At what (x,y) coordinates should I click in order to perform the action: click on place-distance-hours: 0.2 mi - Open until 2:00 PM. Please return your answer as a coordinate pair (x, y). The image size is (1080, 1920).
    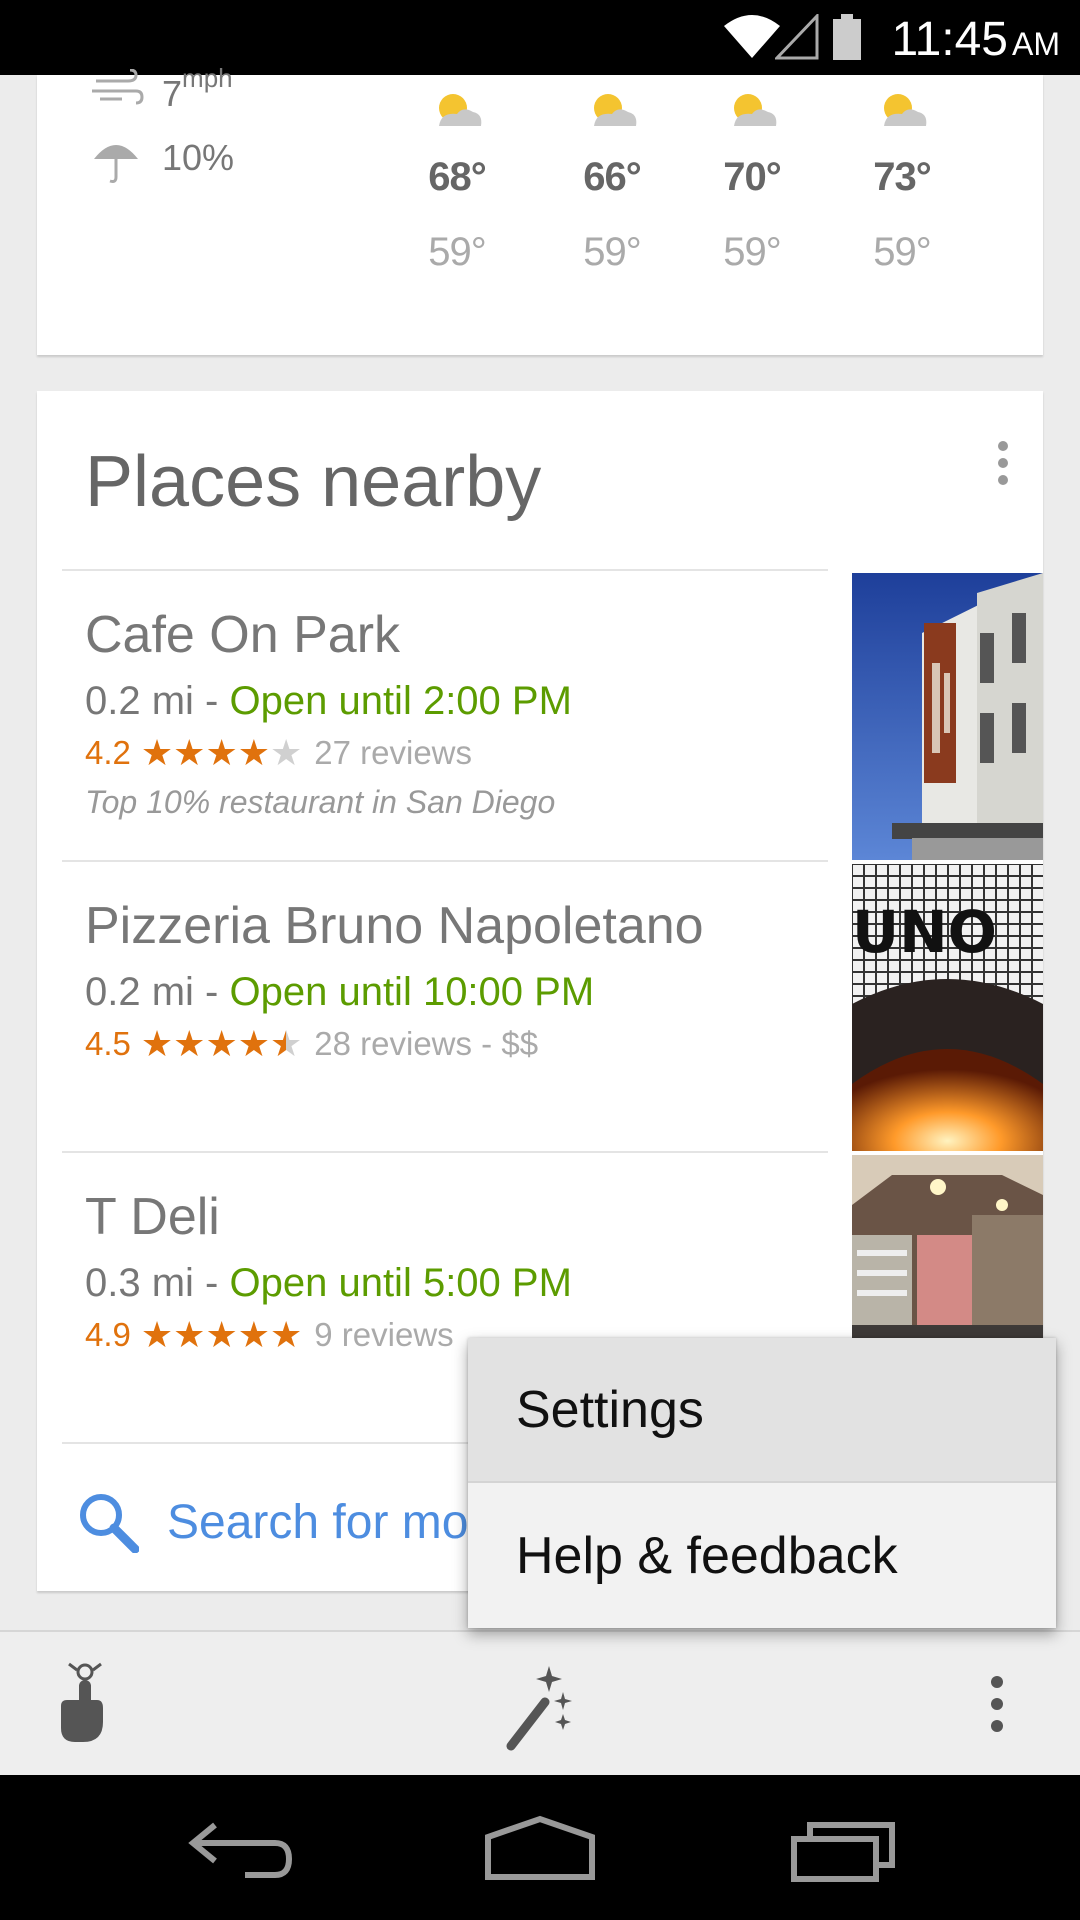
    Looking at the image, I should click on (328, 701).